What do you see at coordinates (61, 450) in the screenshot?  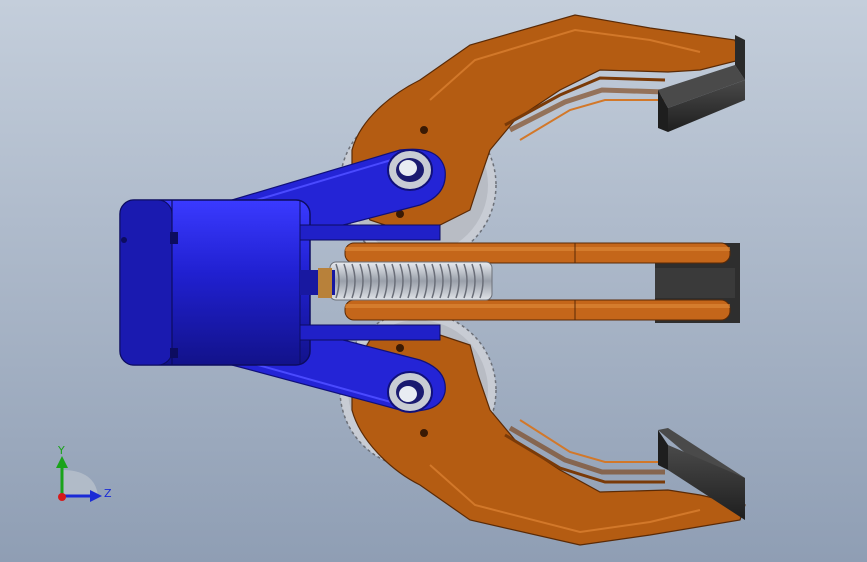 I see `triad-y-label: Y` at bounding box center [61, 450].